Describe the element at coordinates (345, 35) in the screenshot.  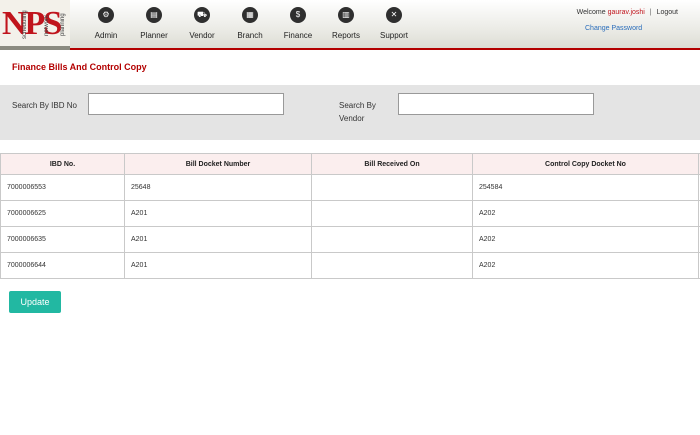
I see `nav-label: Reports` at that location.